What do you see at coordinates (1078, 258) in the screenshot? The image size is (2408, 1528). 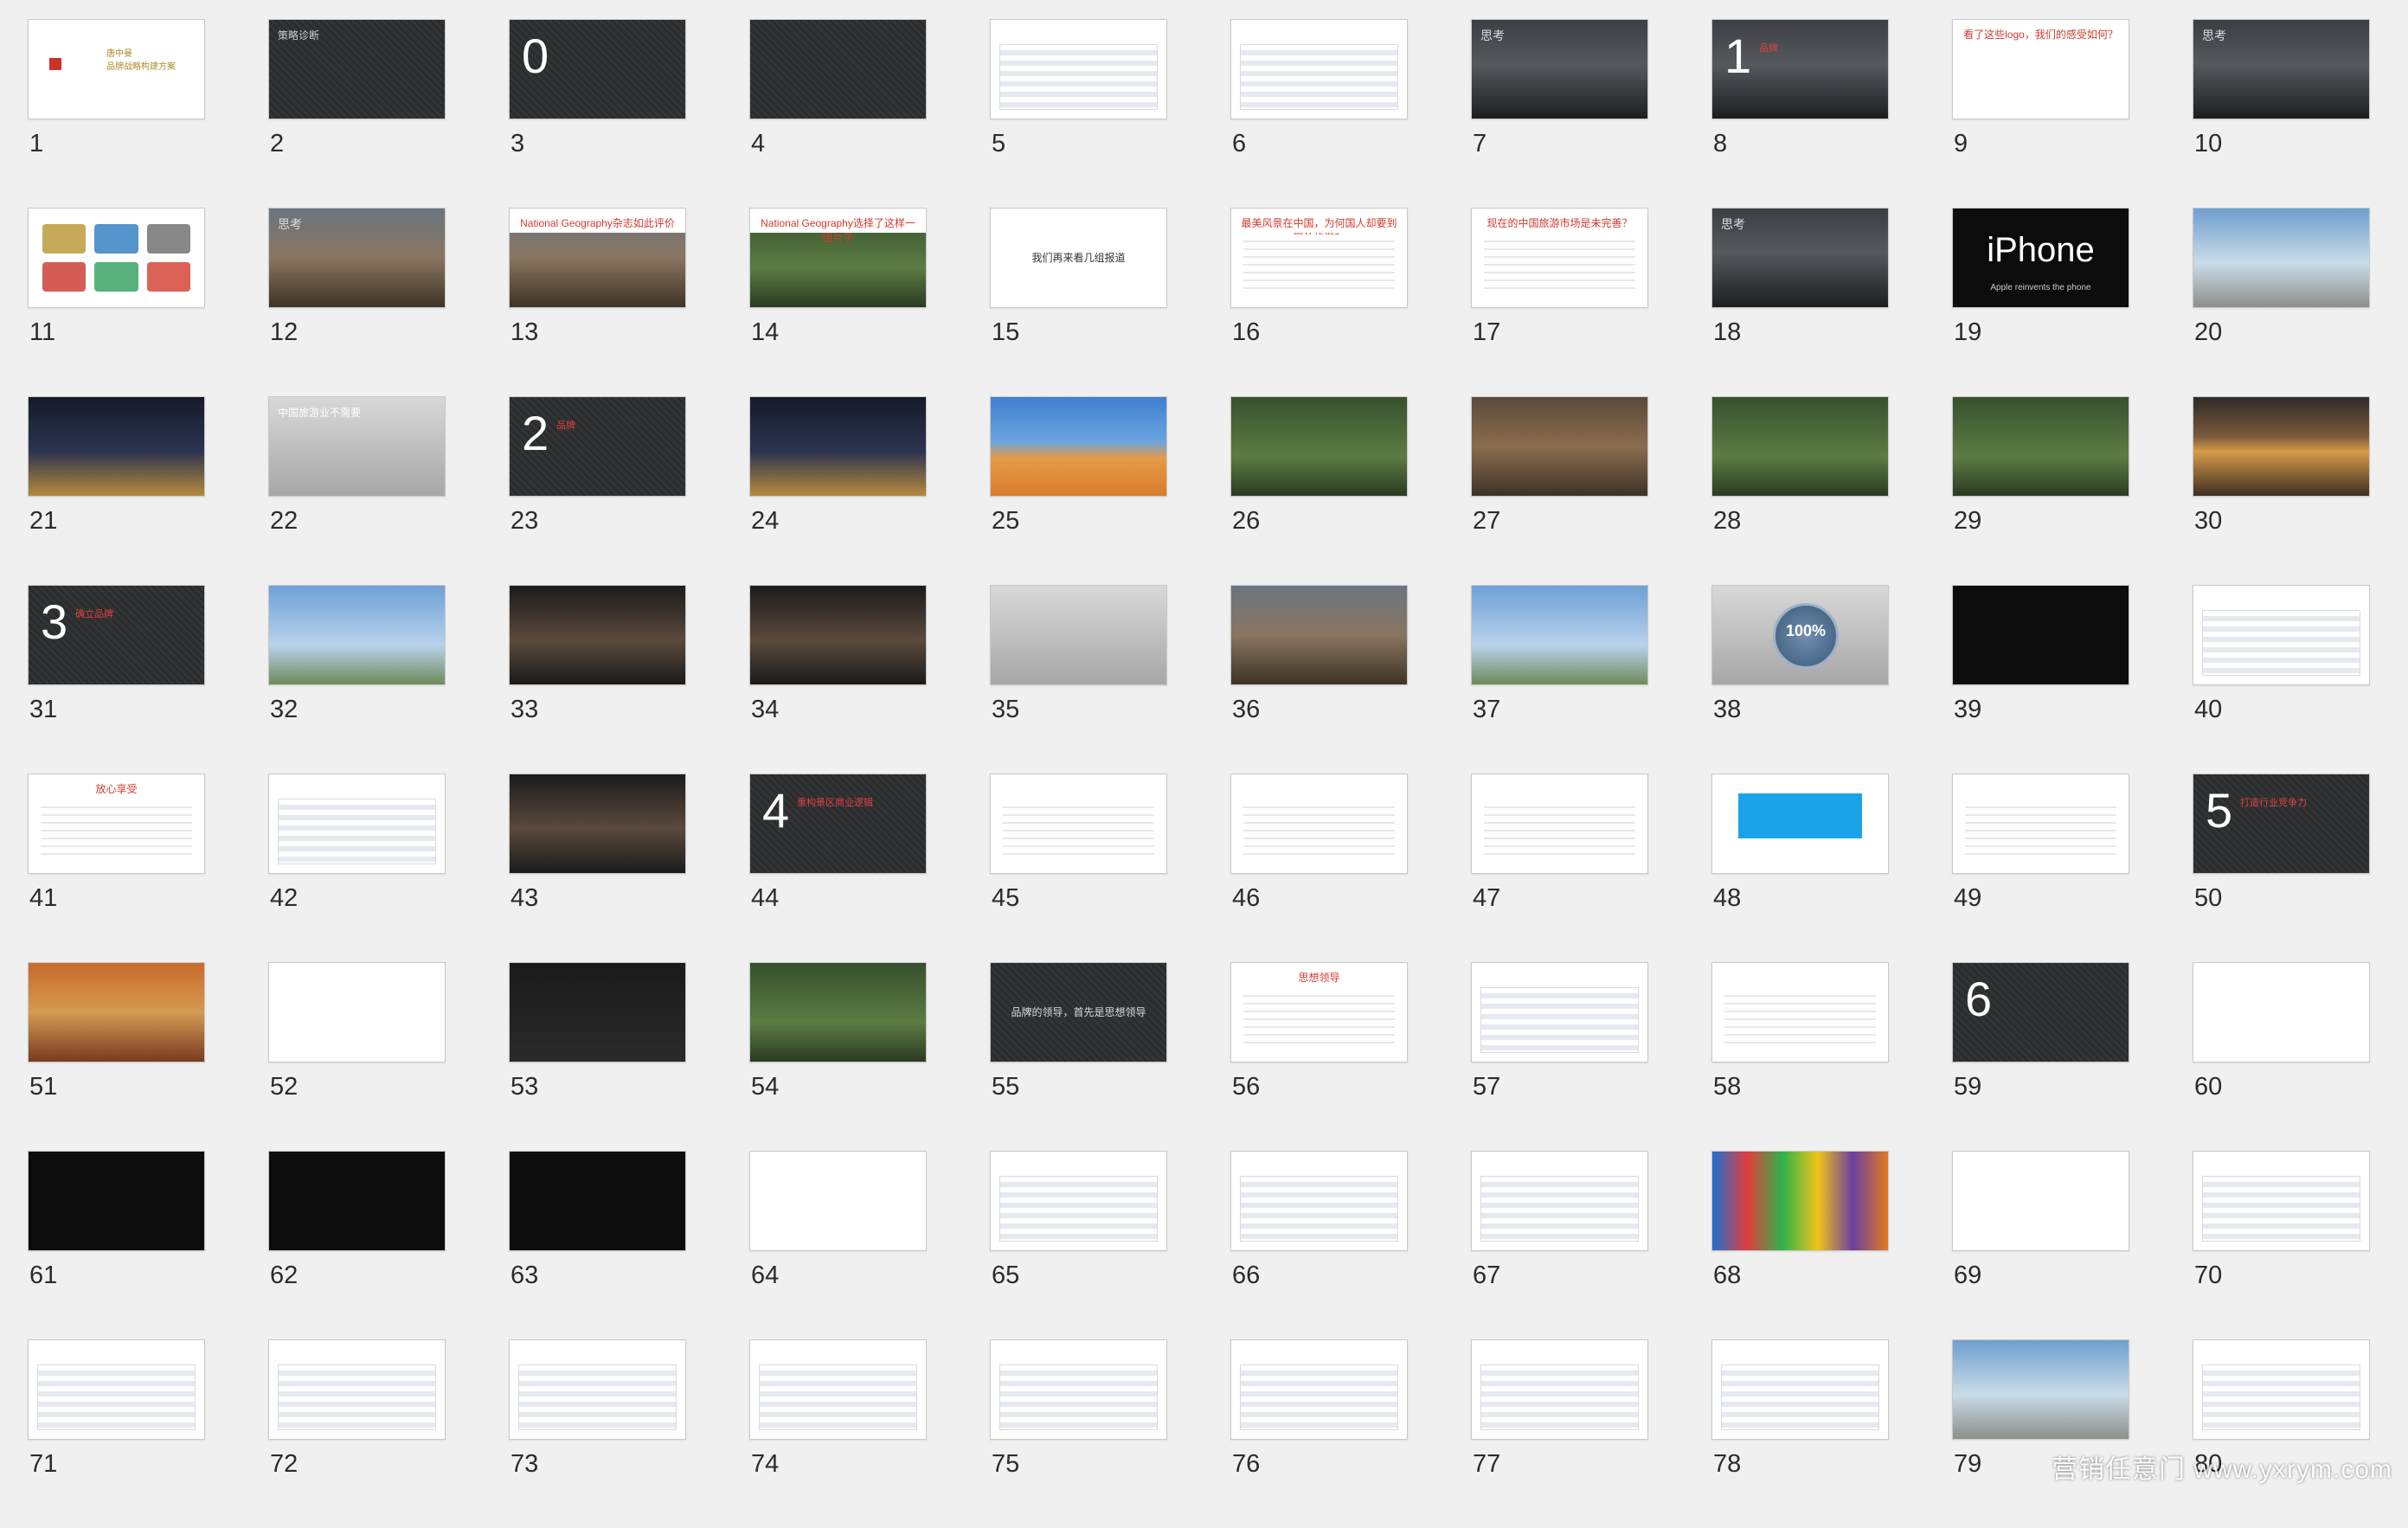 I see `slide-thumbnail: 我们再来看几组报道` at bounding box center [1078, 258].